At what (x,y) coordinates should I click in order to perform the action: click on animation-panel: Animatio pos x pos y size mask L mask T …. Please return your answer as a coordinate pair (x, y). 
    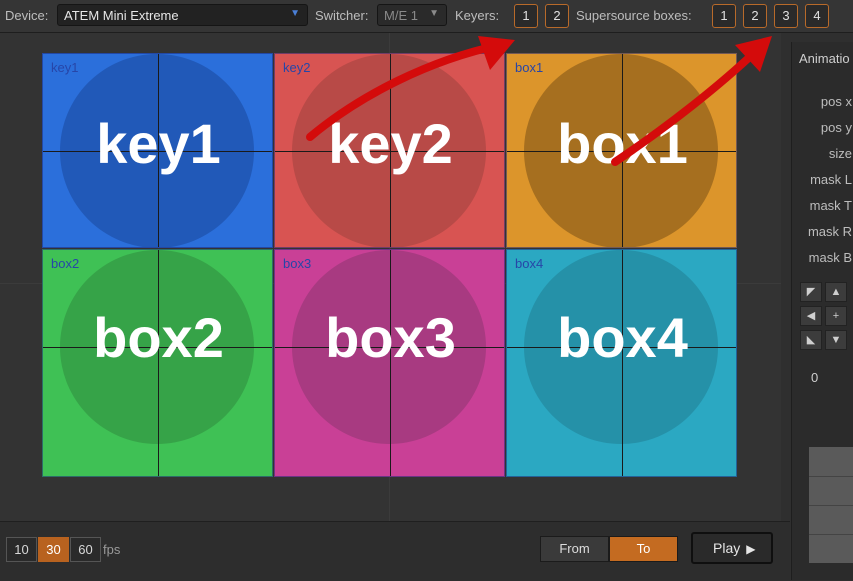
    Looking at the image, I should click on (822, 311).